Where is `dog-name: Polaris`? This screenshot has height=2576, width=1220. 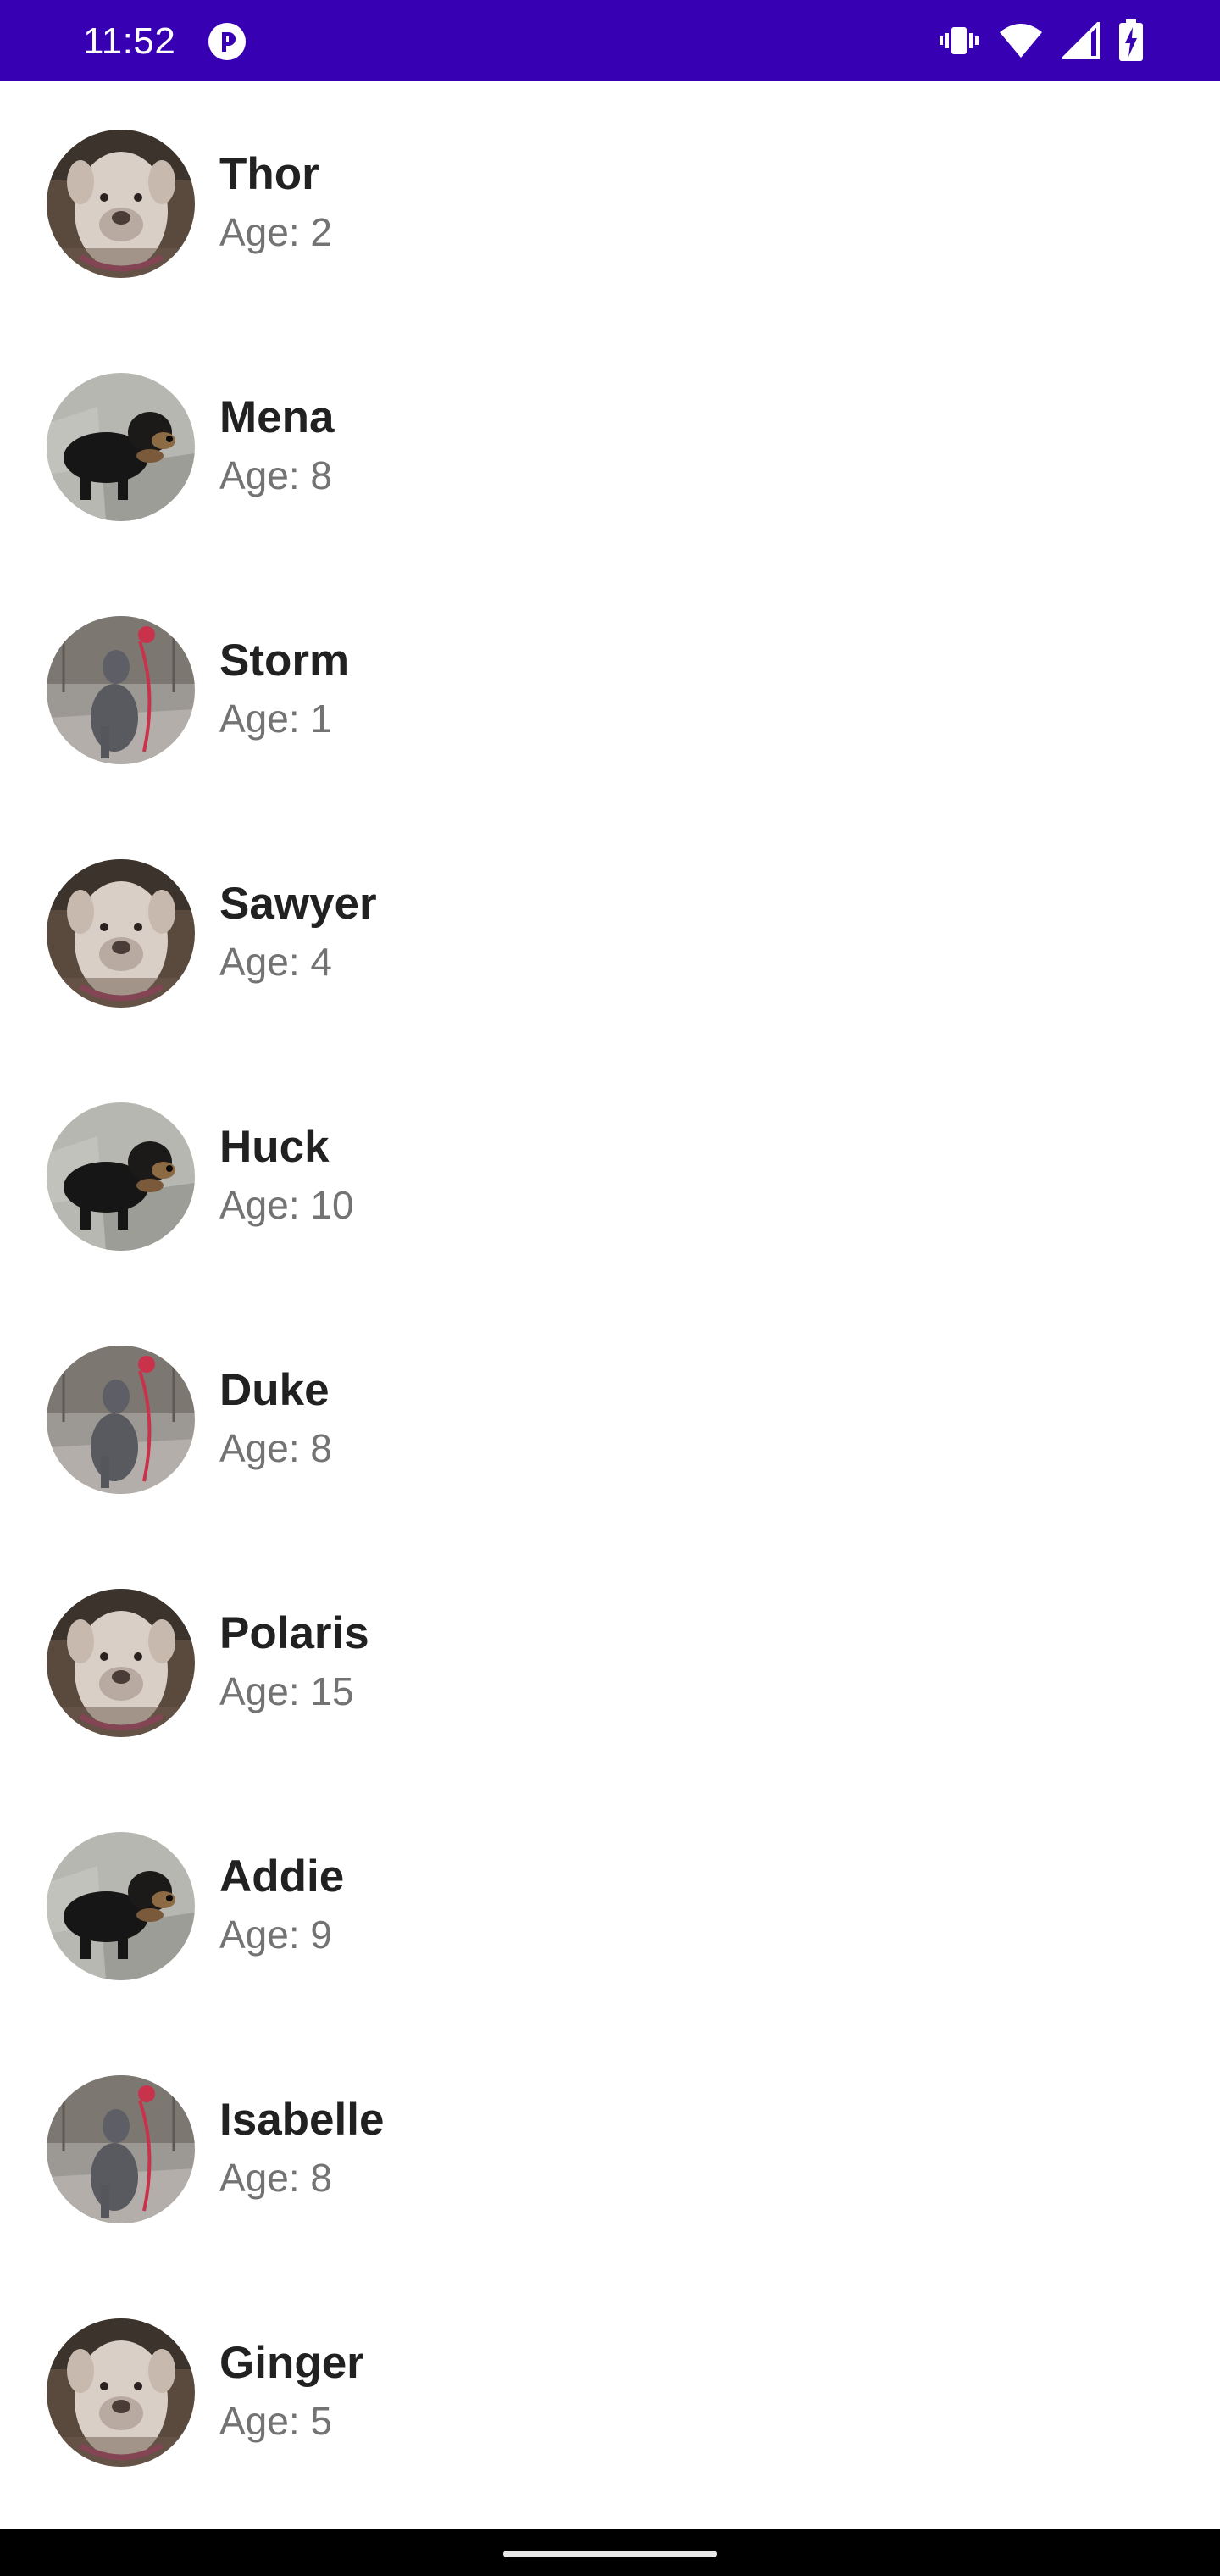 dog-name: Polaris is located at coordinates (294, 1633).